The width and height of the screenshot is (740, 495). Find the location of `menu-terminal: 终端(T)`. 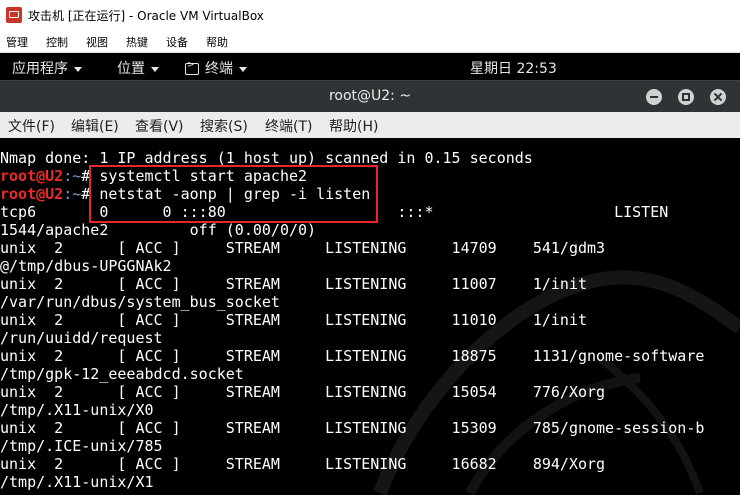

menu-terminal: 终端(T) is located at coordinates (288, 126).